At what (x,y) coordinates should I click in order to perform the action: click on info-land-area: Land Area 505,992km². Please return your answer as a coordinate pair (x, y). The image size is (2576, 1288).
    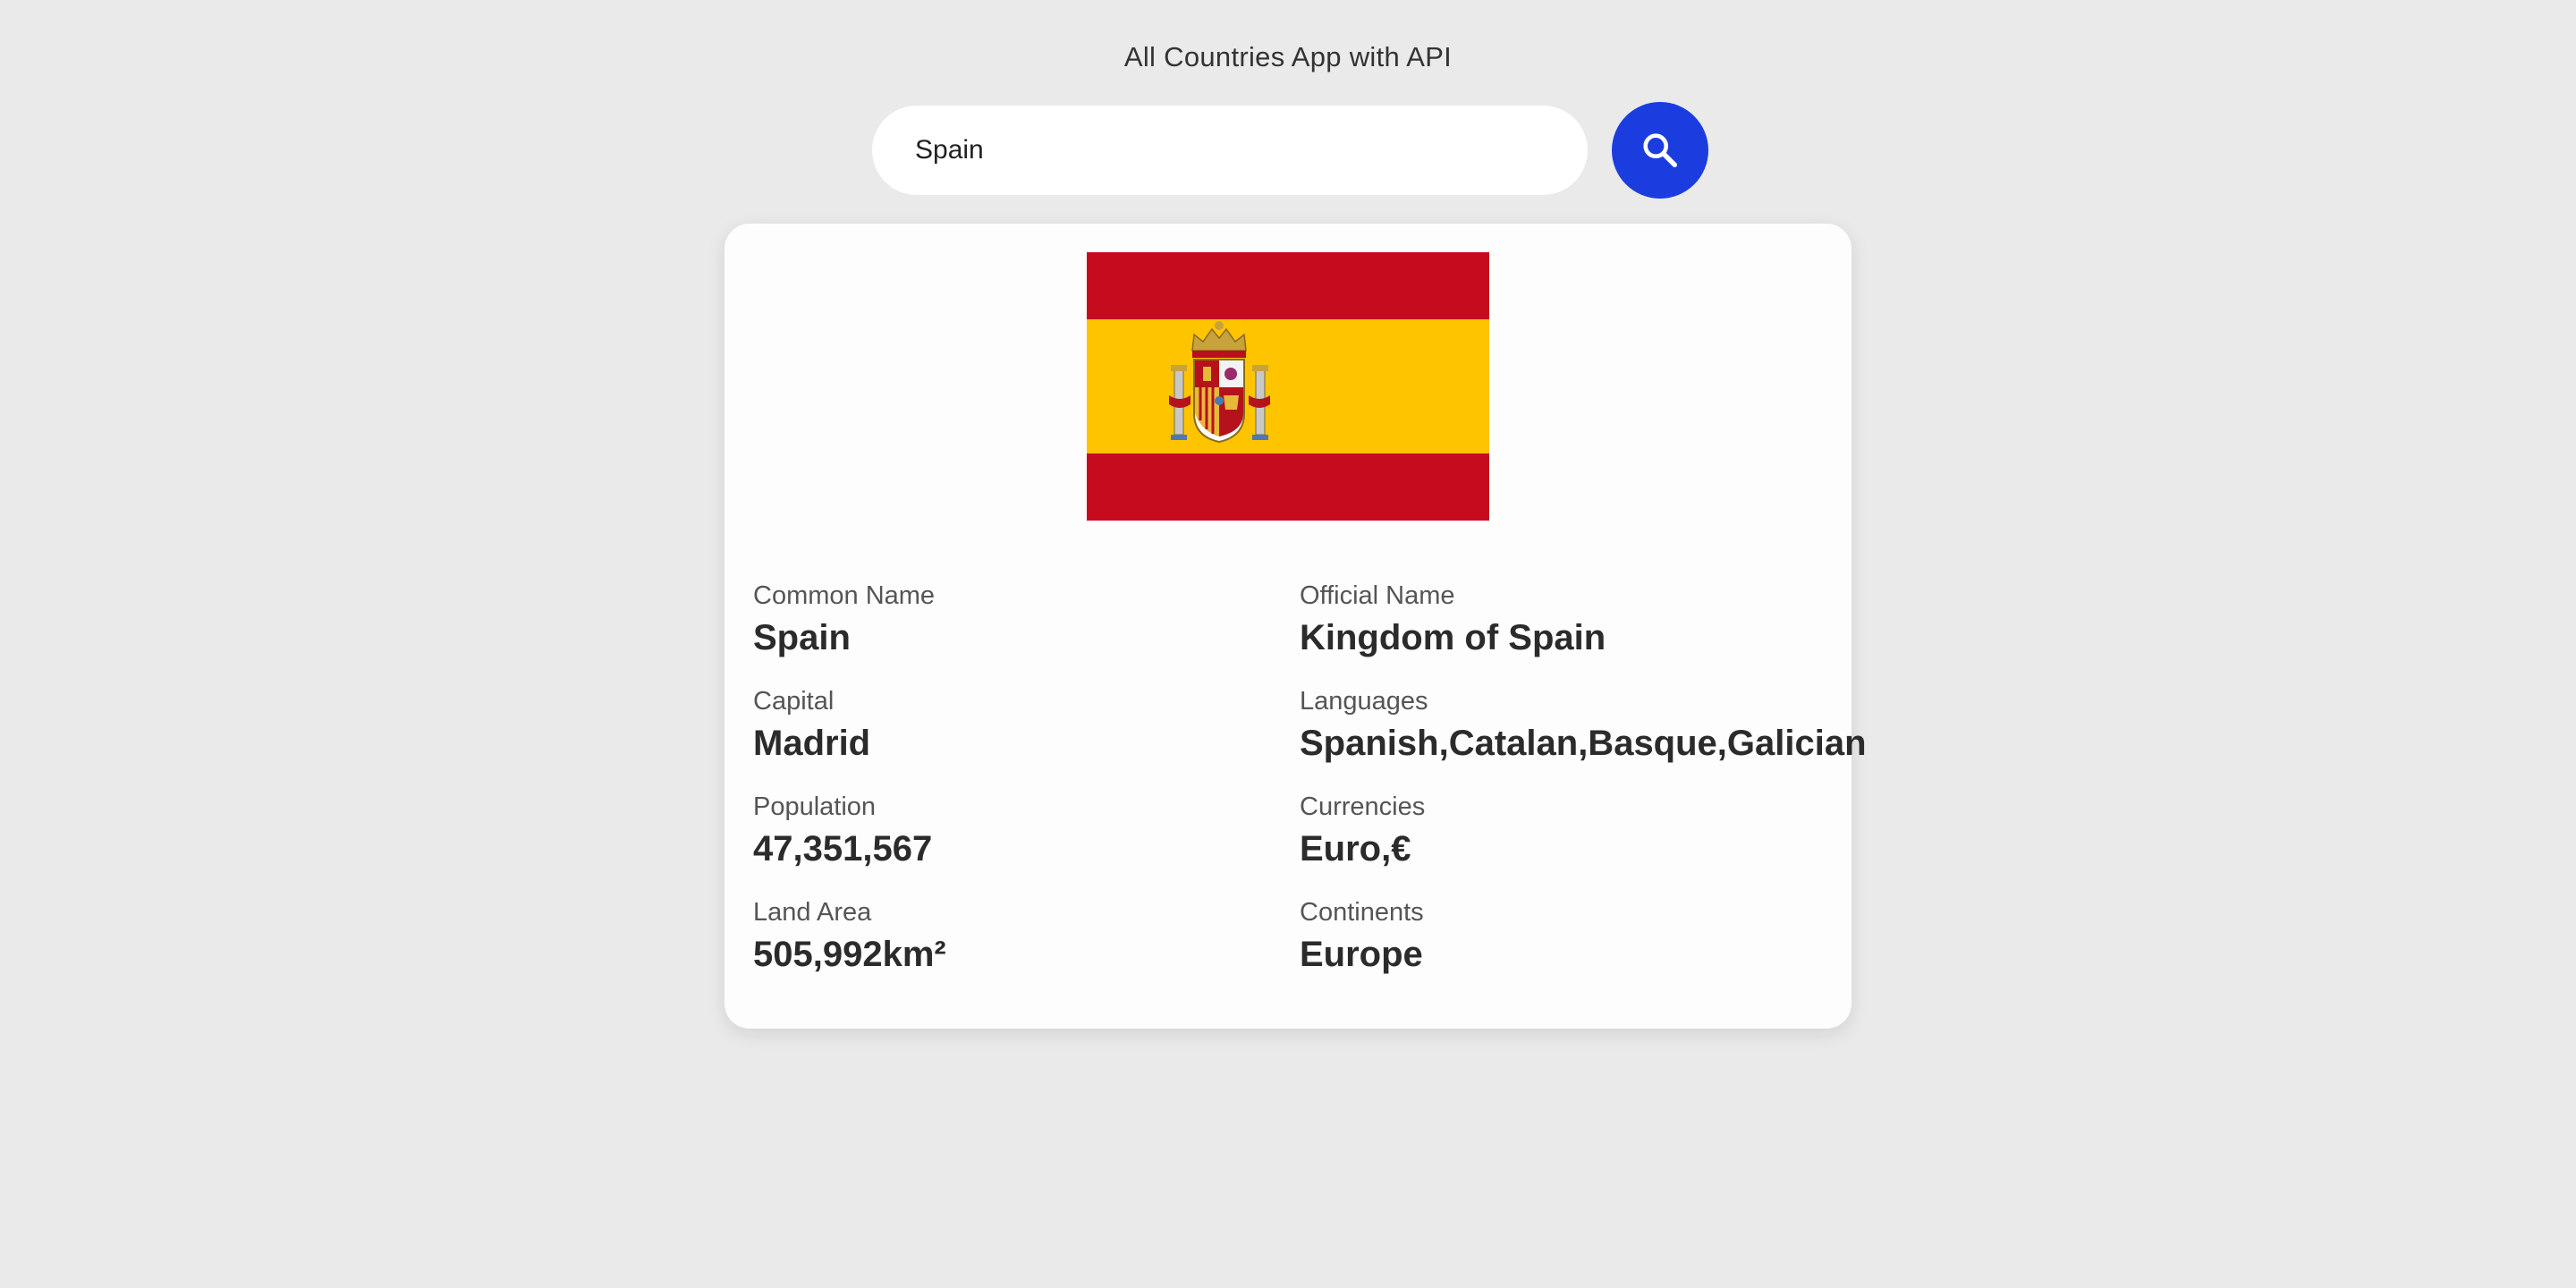
    Looking at the image, I should click on (1021, 936).